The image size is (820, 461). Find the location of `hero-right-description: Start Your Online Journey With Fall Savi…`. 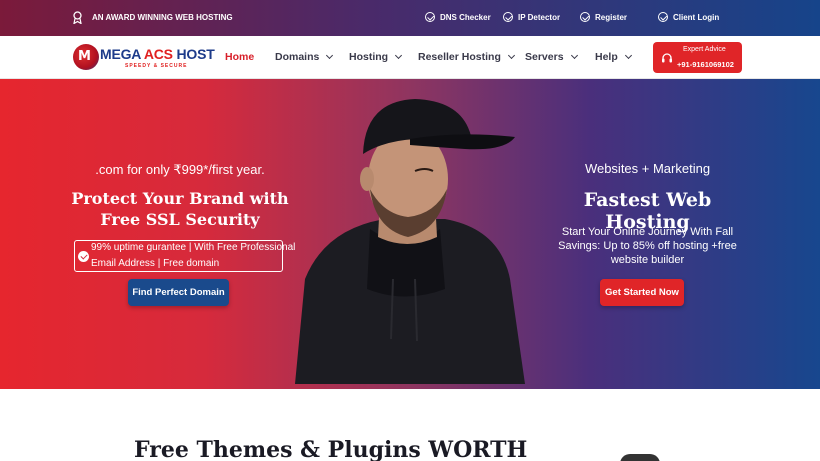

hero-right-description: Start Your Online Journey With Fall Savi… is located at coordinates (647, 246).